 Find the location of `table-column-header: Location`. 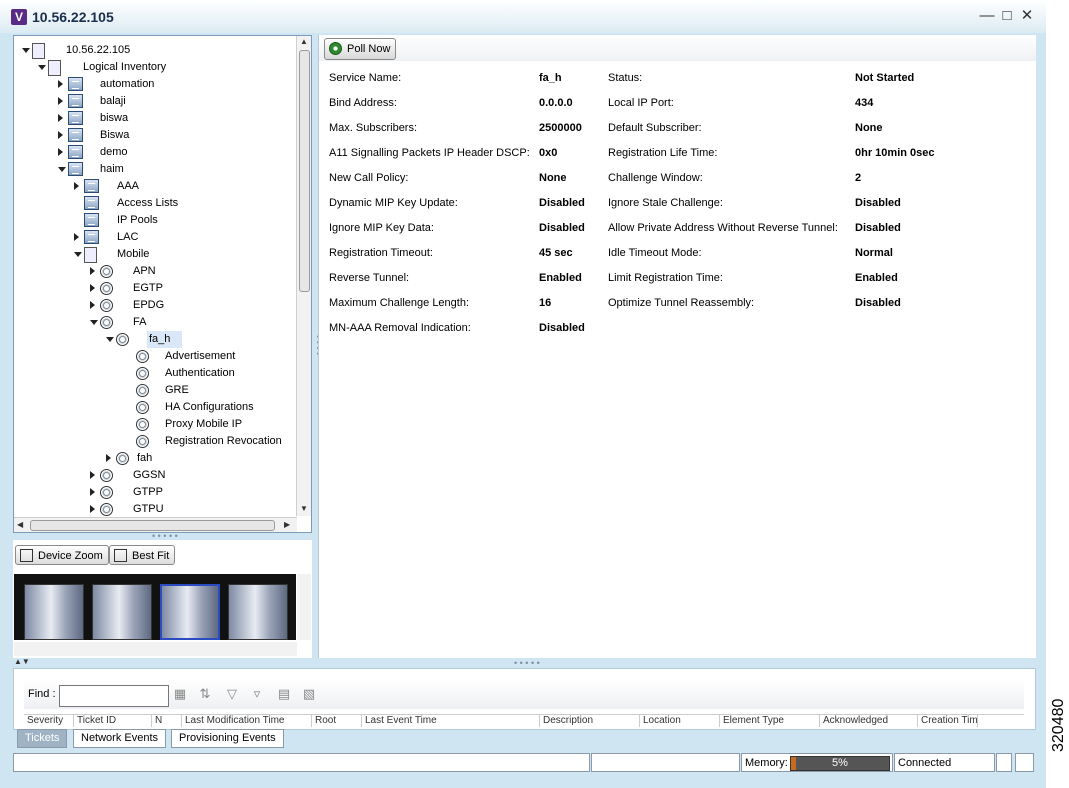

table-column-header: Location is located at coordinates (680, 721).